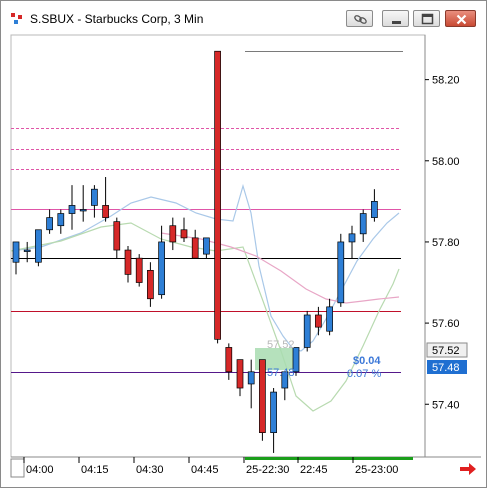 The height and width of the screenshot is (489, 487). What do you see at coordinates (364, 374) in the screenshot?
I see `profit-percent-label: 0.07 %` at bounding box center [364, 374].